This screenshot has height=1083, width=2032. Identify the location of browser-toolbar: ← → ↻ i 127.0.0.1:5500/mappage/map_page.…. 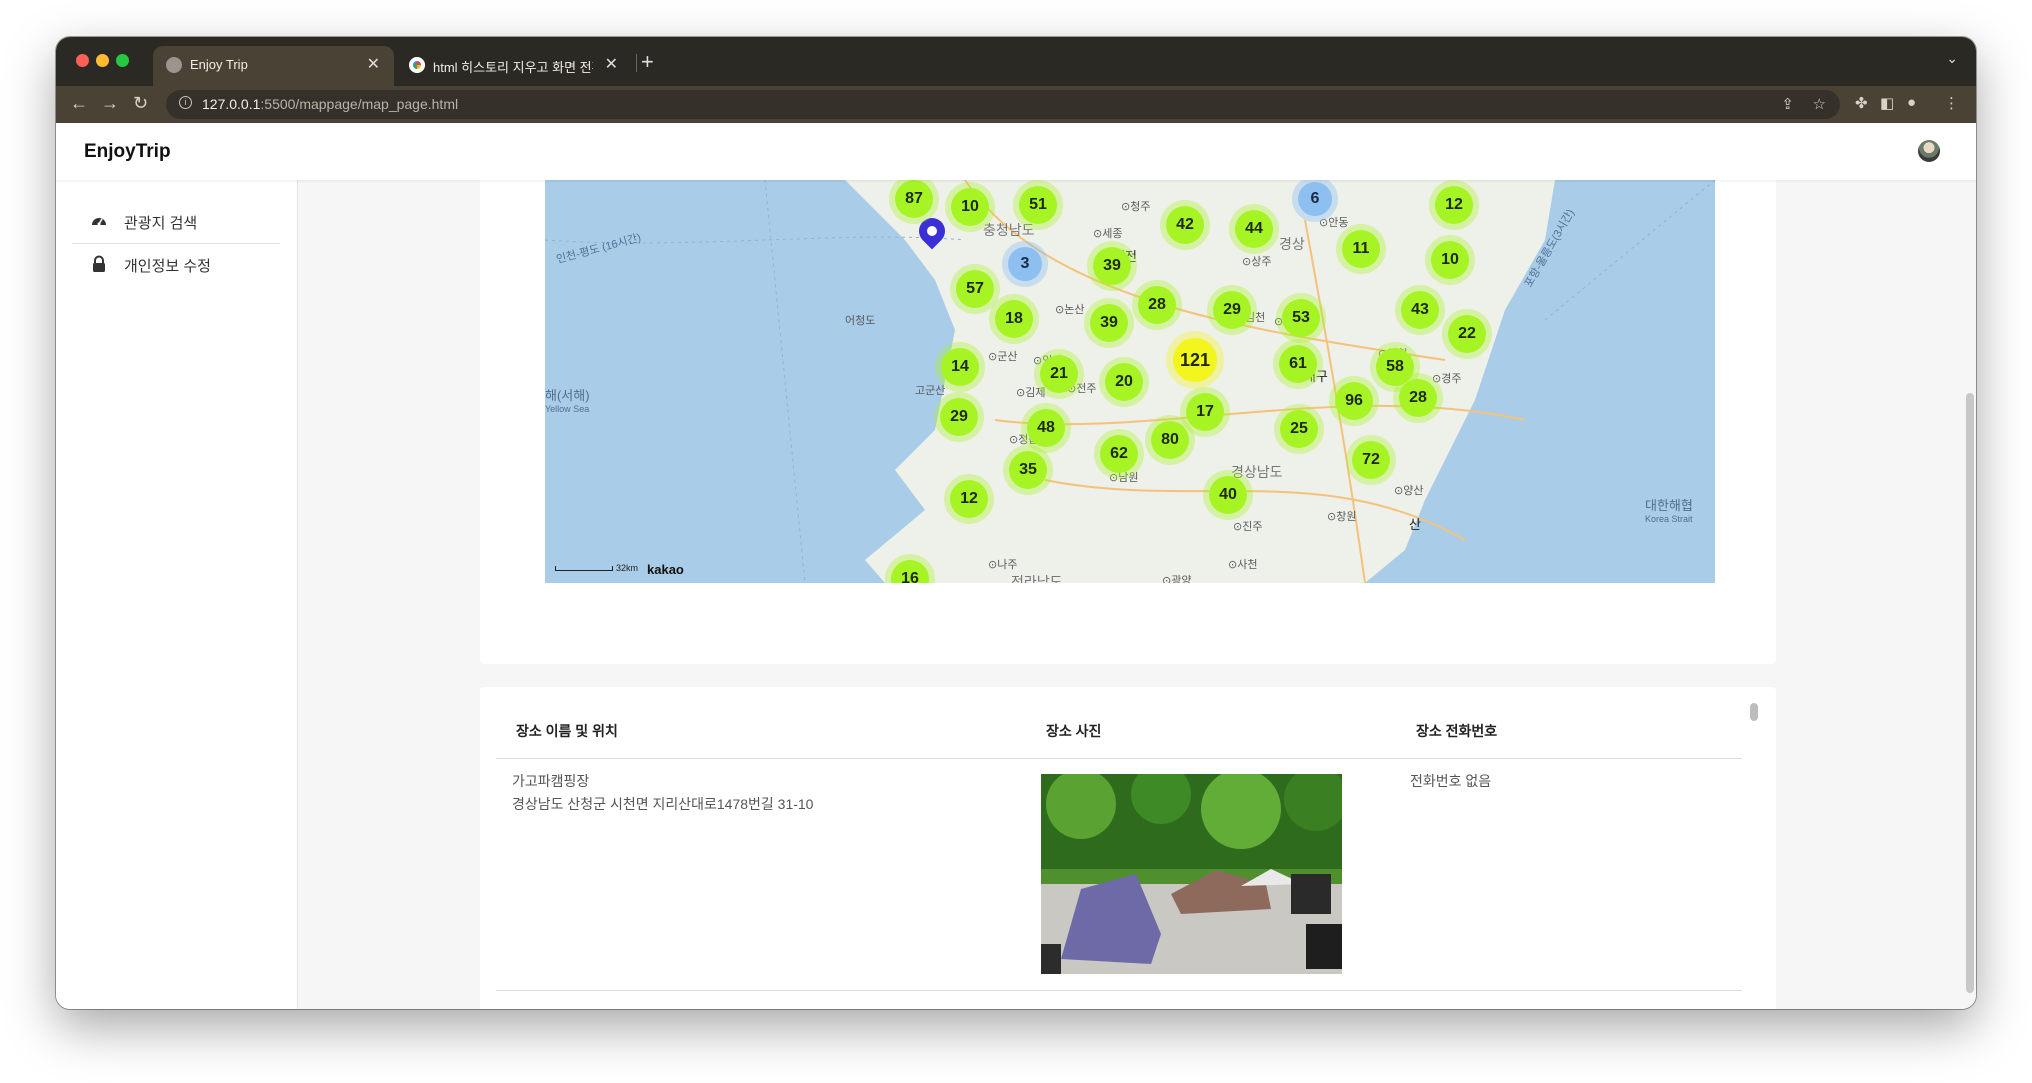
(1016, 104).